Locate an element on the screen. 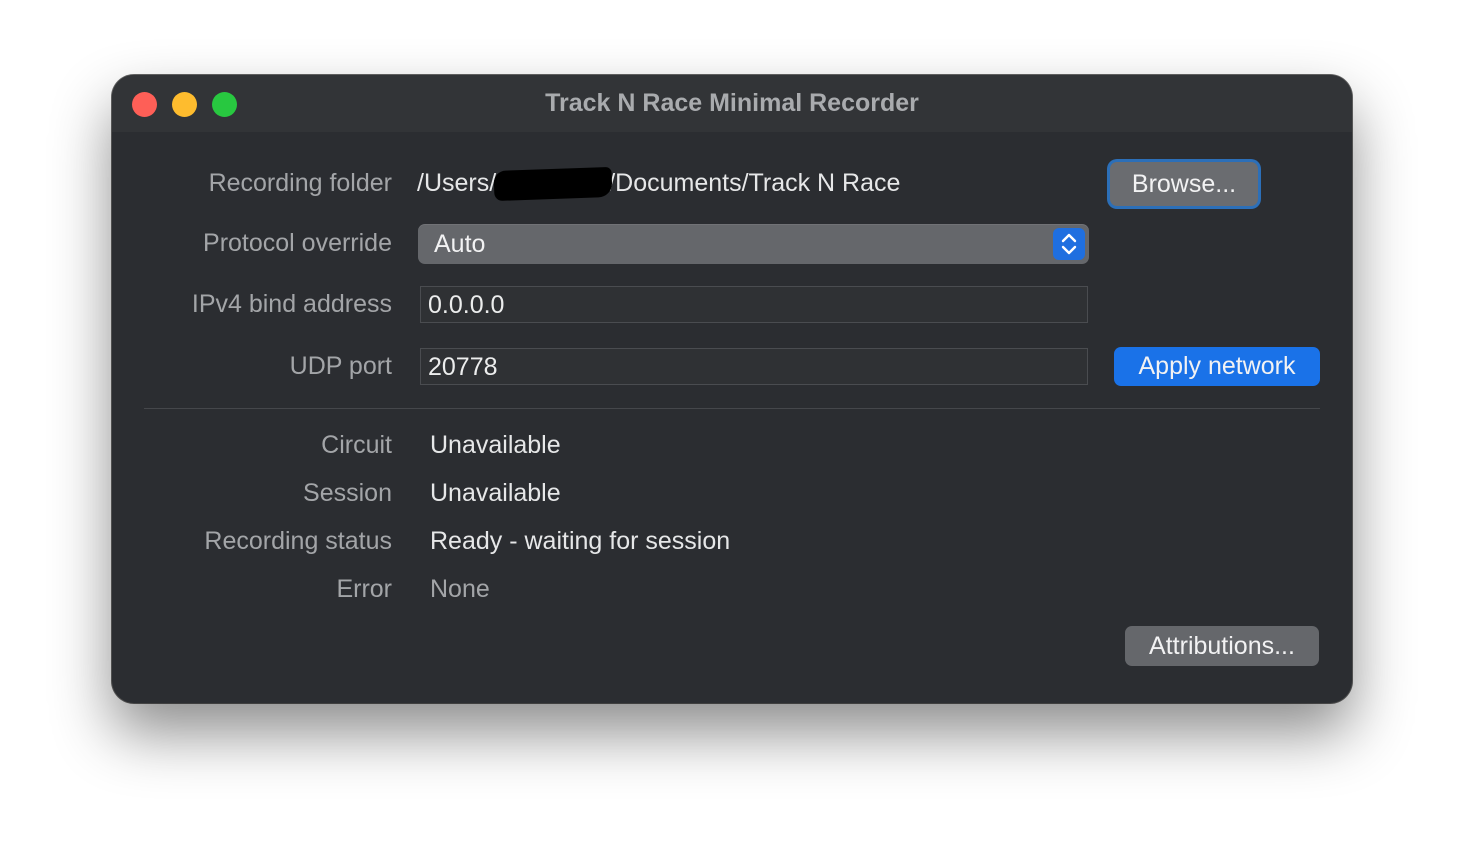 This screenshot has height=852, width=1464. recording-folder-label: Recording folder is located at coordinates (300, 183).